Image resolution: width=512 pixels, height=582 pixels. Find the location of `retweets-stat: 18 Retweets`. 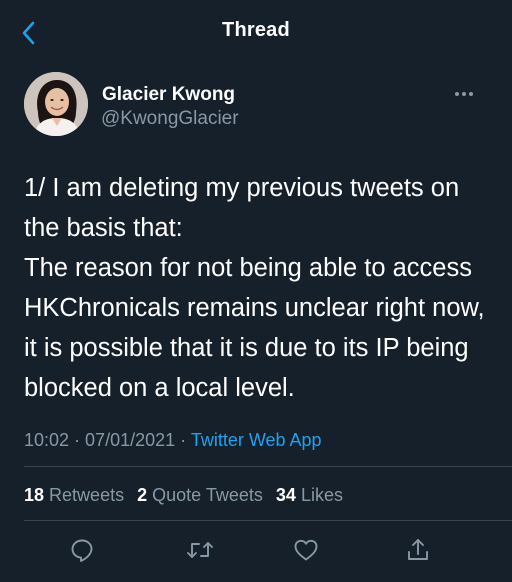

retweets-stat: 18 Retweets is located at coordinates (74, 495).